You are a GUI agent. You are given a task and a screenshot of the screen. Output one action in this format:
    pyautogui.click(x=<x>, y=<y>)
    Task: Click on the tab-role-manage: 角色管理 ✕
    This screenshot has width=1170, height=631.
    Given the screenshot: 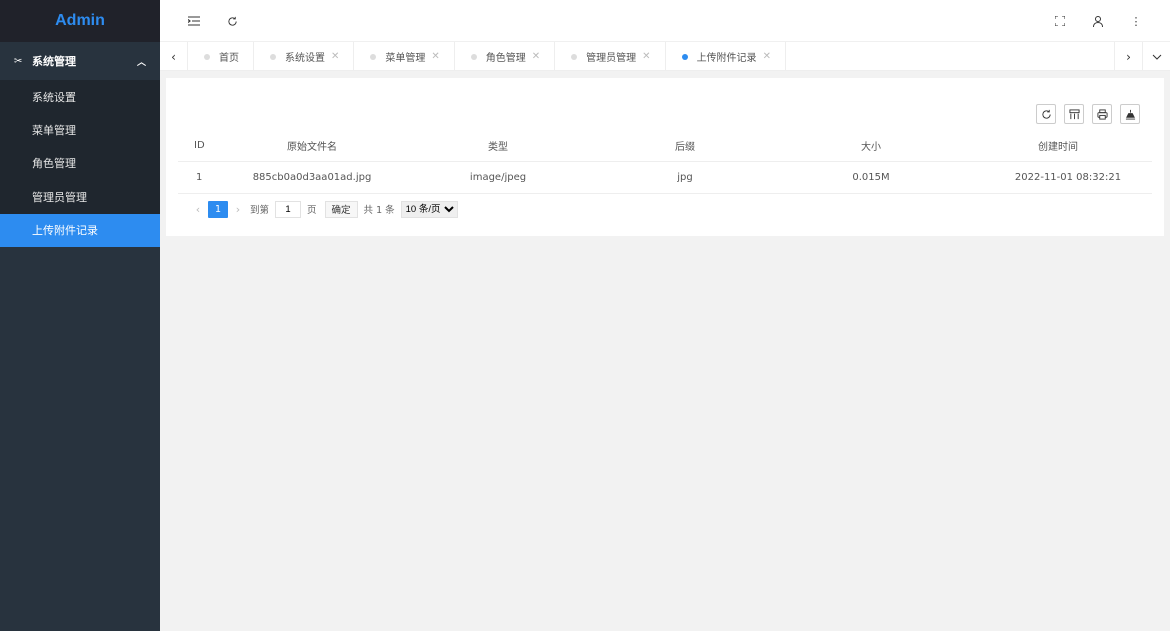 What is the action you would take?
    pyautogui.click(x=505, y=56)
    